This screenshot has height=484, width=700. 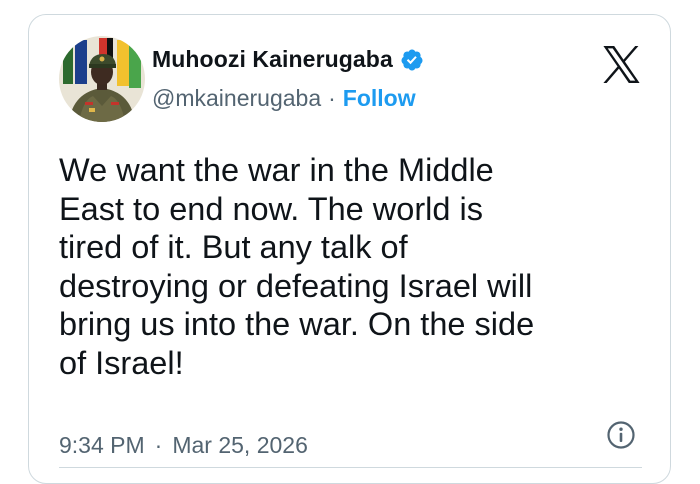 I want to click on x-logo-icon, so click(x=621, y=64).